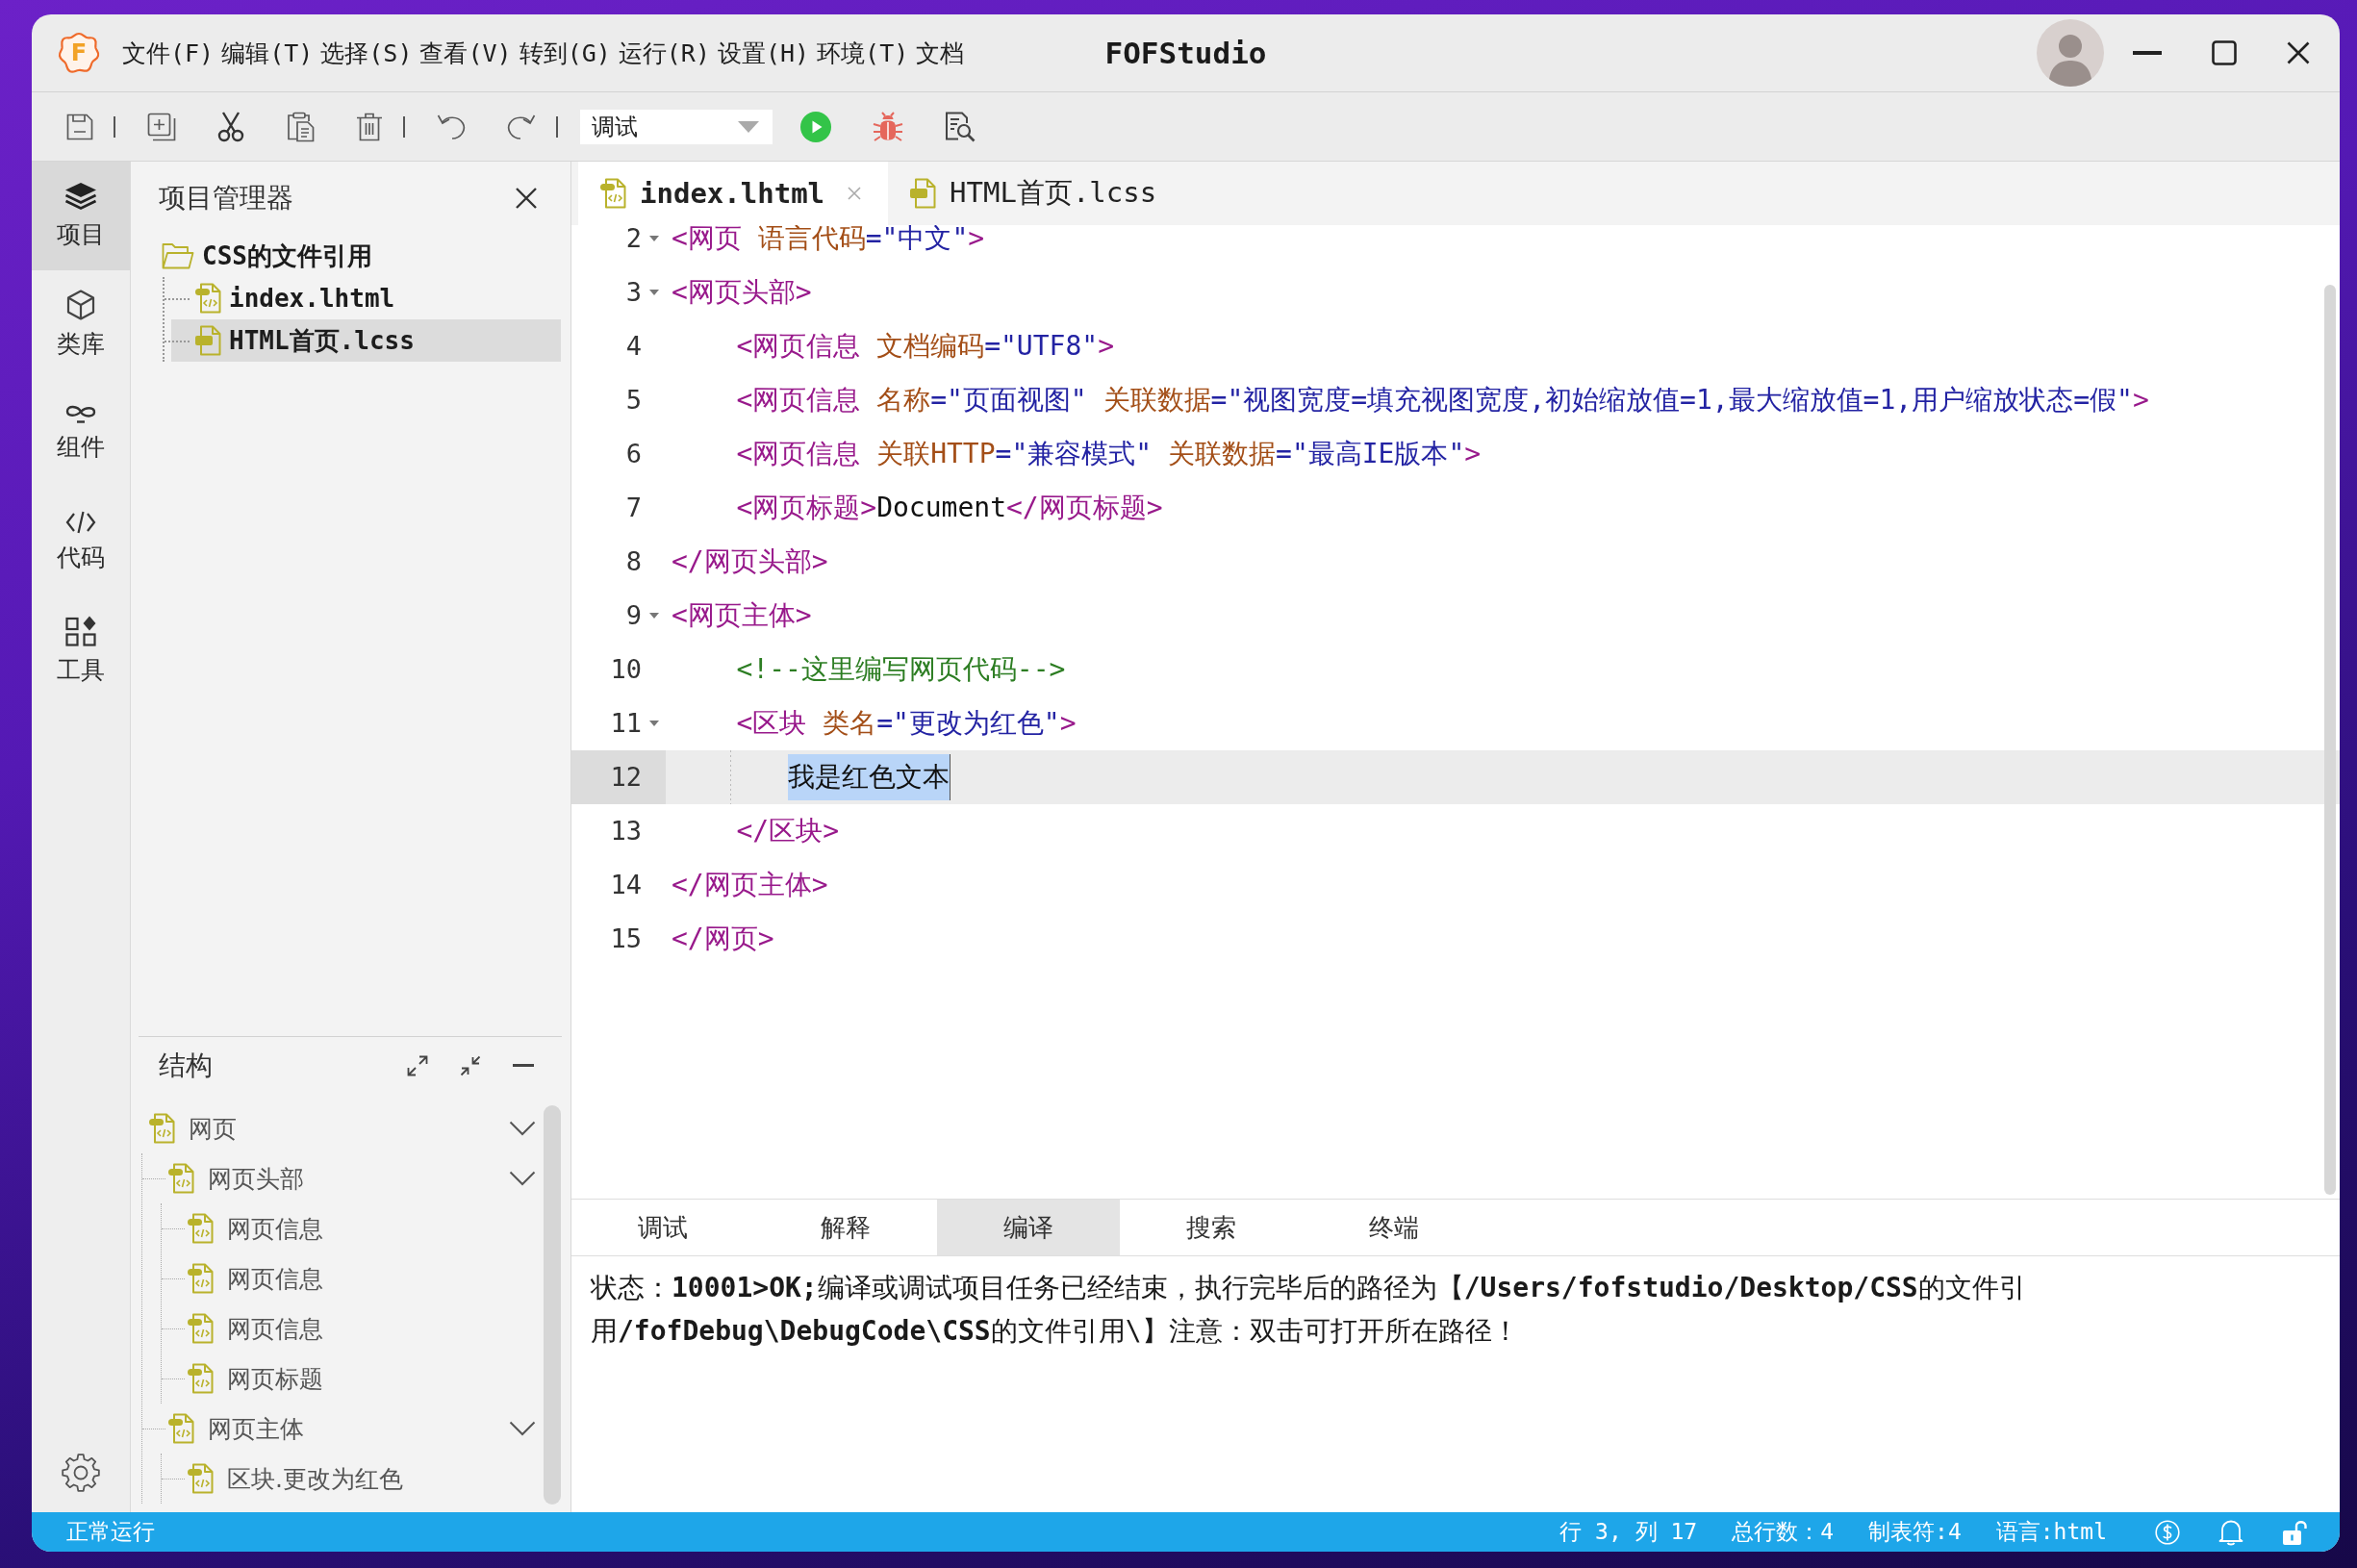 The width and height of the screenshot is (2357, 1568). I want to click on trash-icon, so click(369, 126).